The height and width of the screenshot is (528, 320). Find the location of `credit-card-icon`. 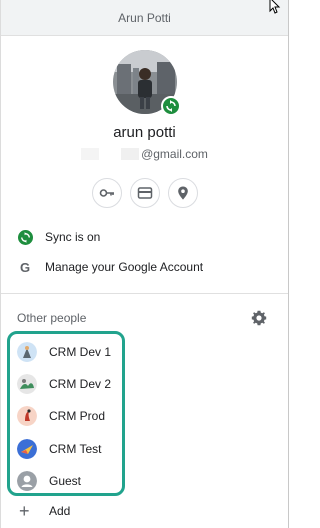

credit-card-icon is located at coordinates (144, 193).